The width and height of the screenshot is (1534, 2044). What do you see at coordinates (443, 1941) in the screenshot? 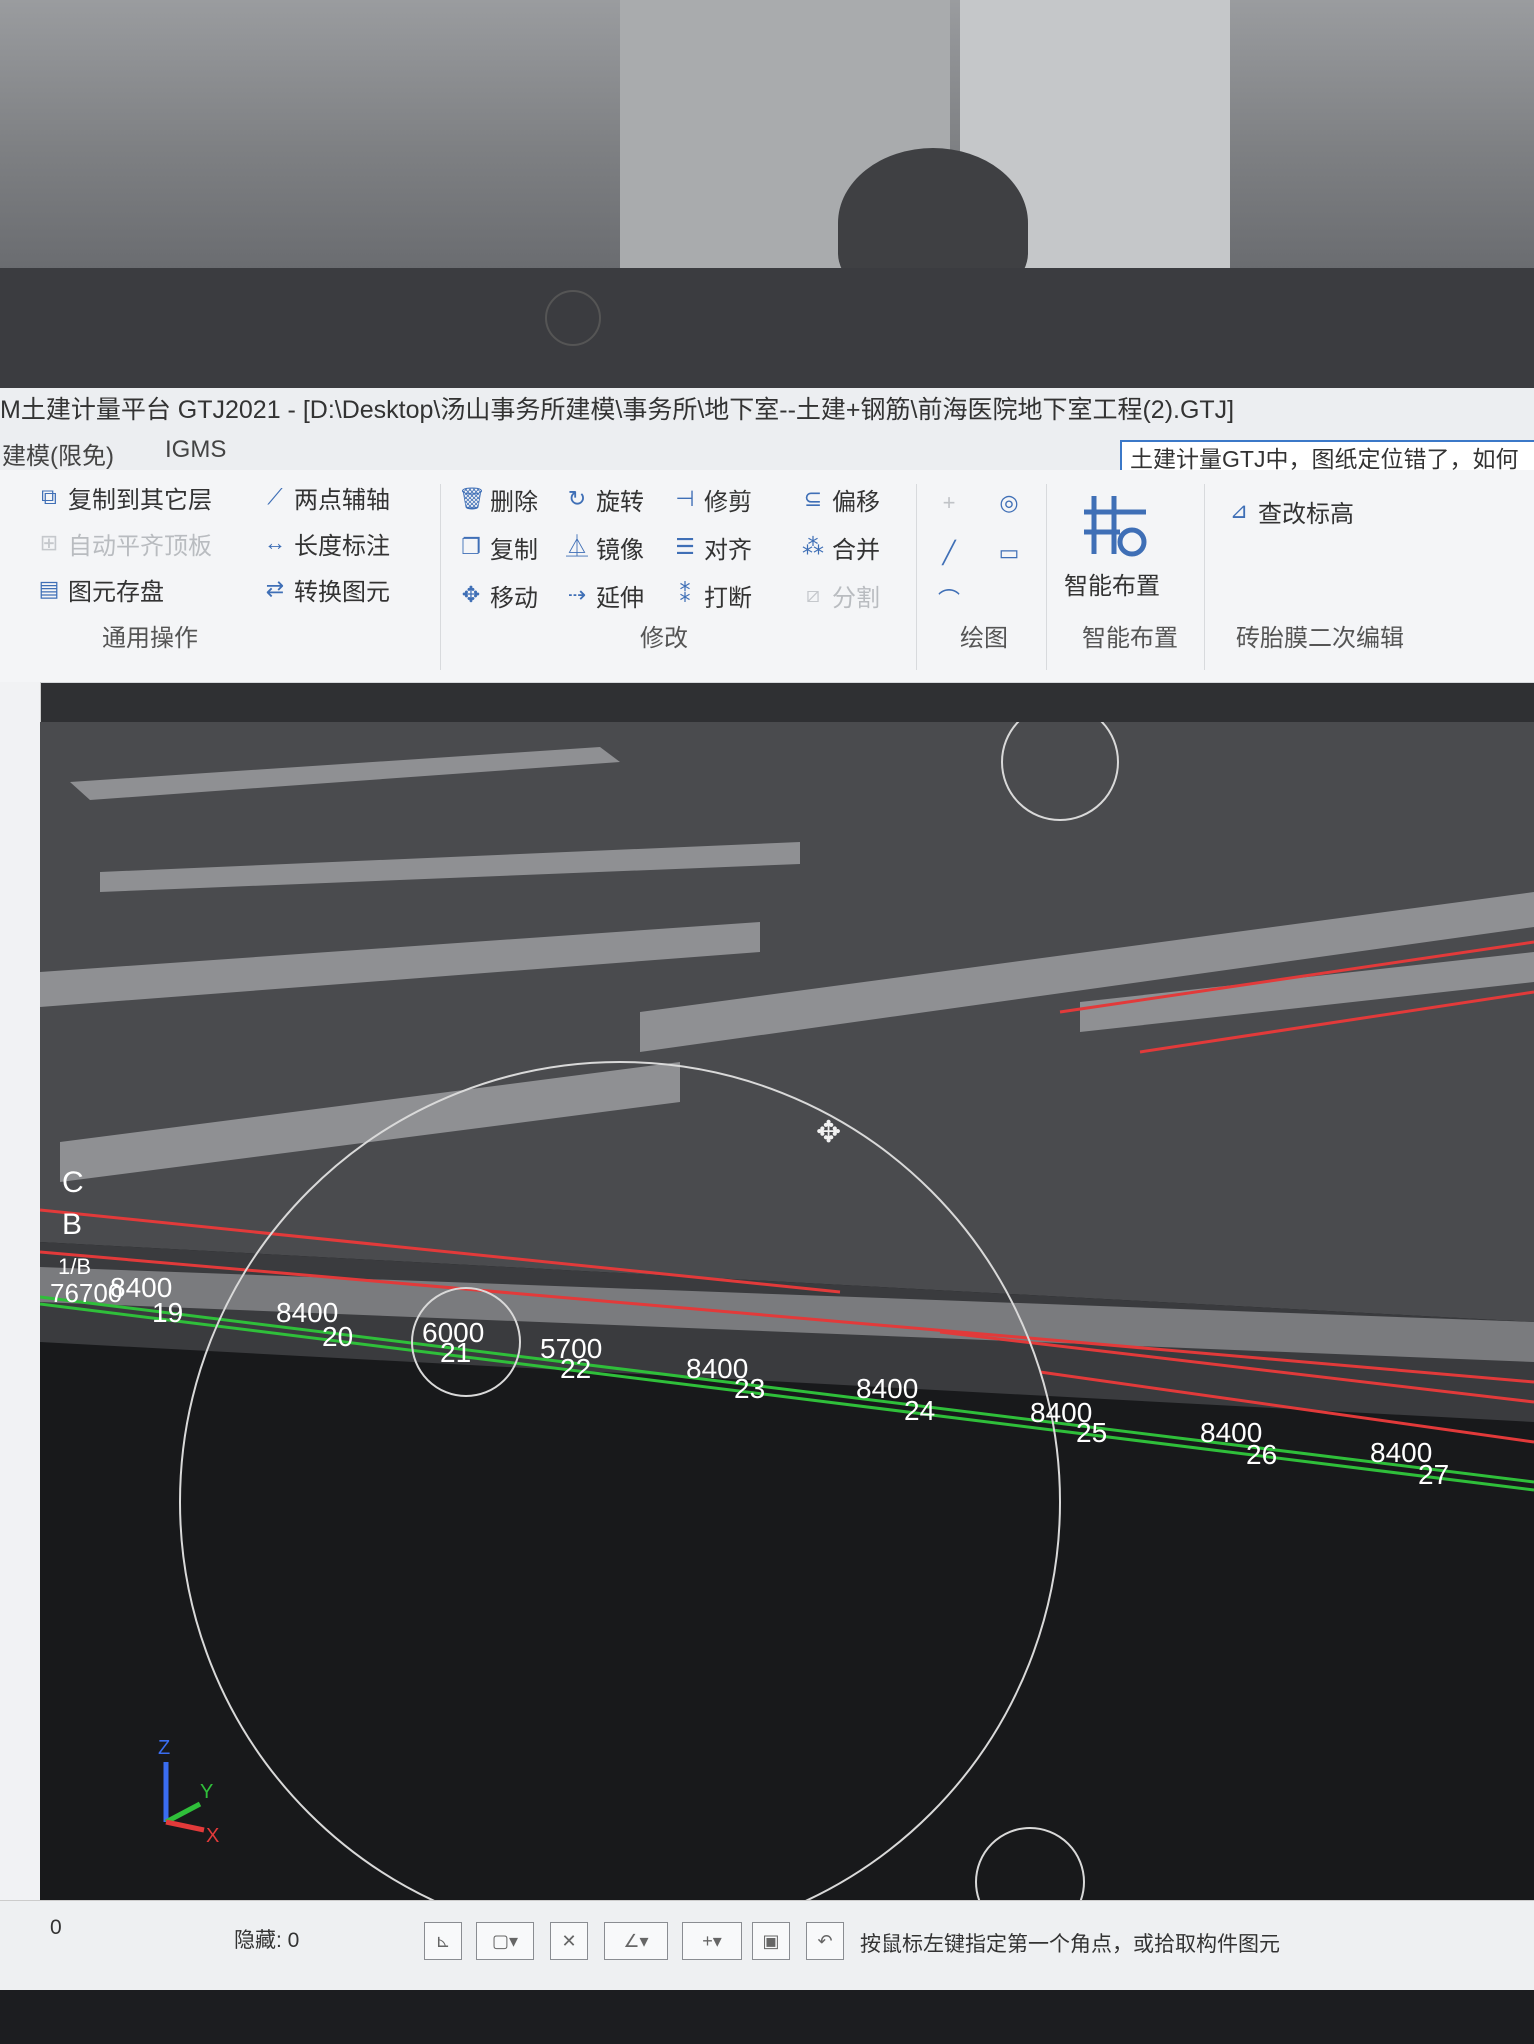
I see `ortho-toggle: ⊾` at bounding box center [443, 1941].